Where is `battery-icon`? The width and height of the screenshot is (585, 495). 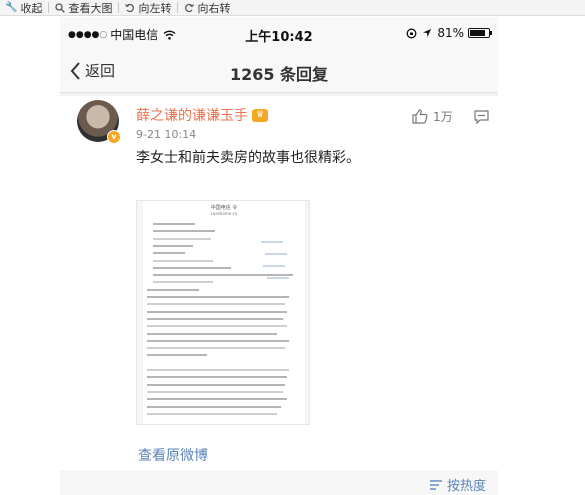 battery-icon is located at coordinates (480, 33).